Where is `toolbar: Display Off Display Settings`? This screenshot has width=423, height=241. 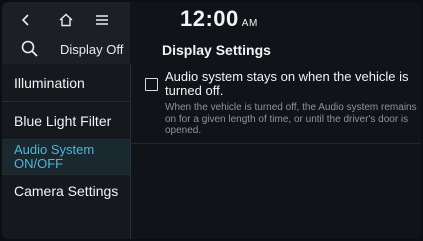
toolbar: Display Off Display Settings is located at coordinates (211, 51).